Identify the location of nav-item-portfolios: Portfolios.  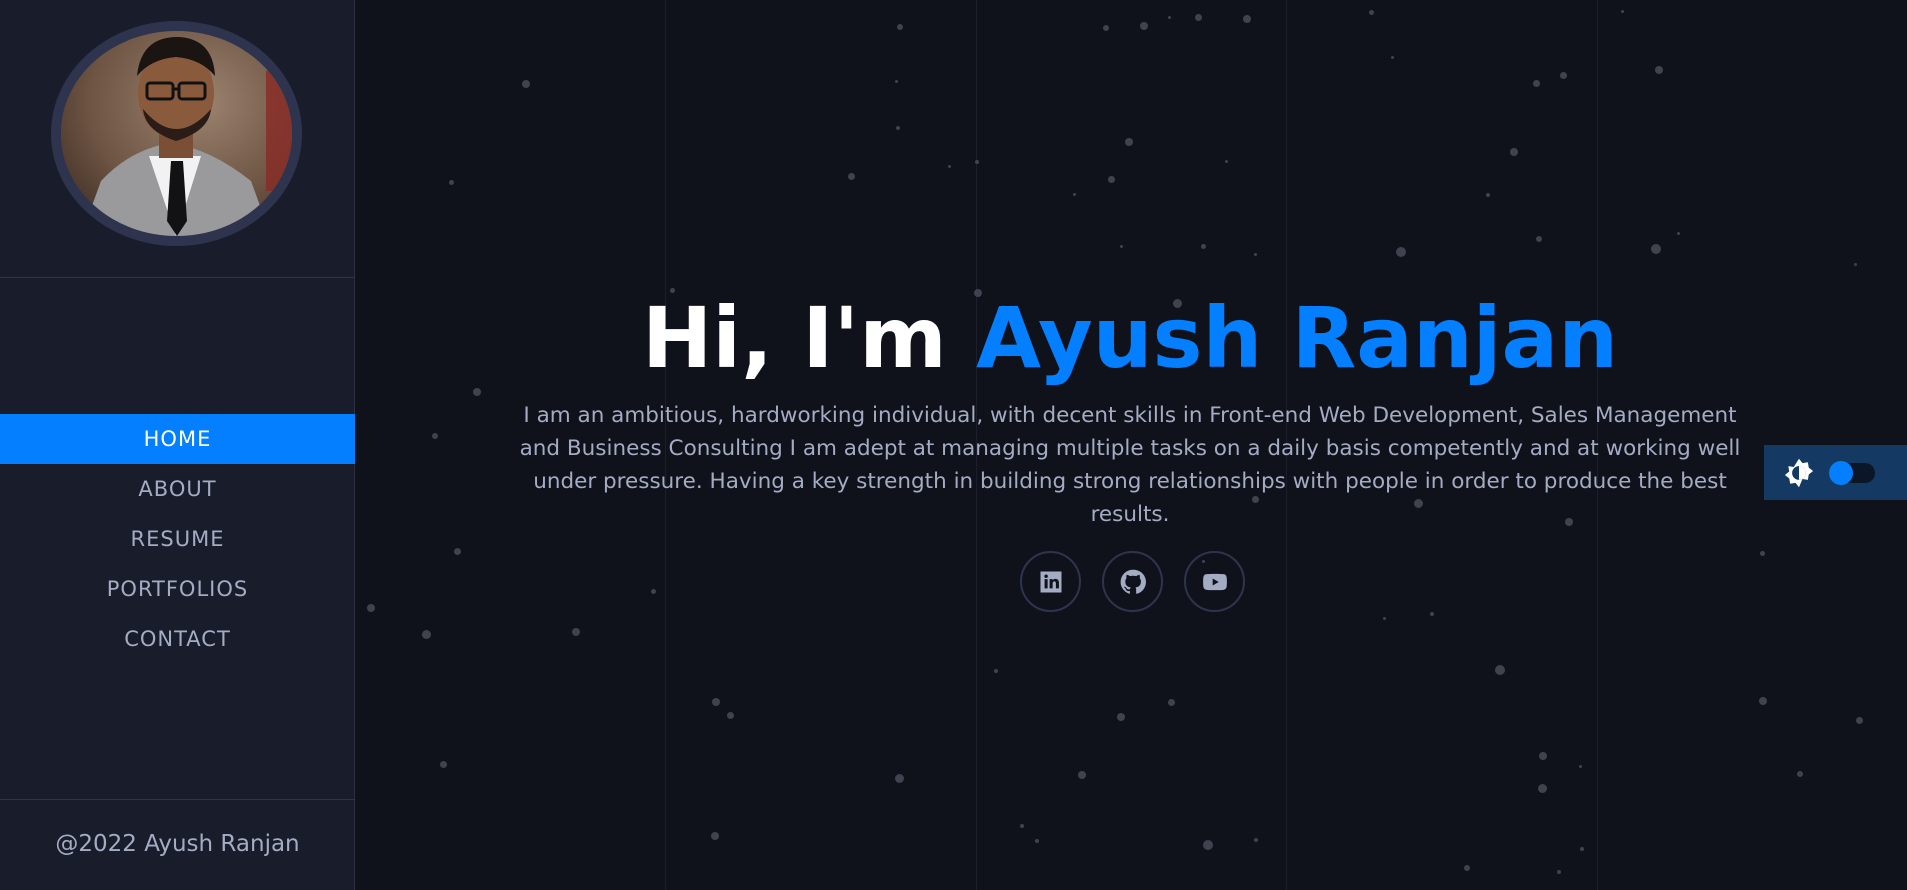
(177, 589).